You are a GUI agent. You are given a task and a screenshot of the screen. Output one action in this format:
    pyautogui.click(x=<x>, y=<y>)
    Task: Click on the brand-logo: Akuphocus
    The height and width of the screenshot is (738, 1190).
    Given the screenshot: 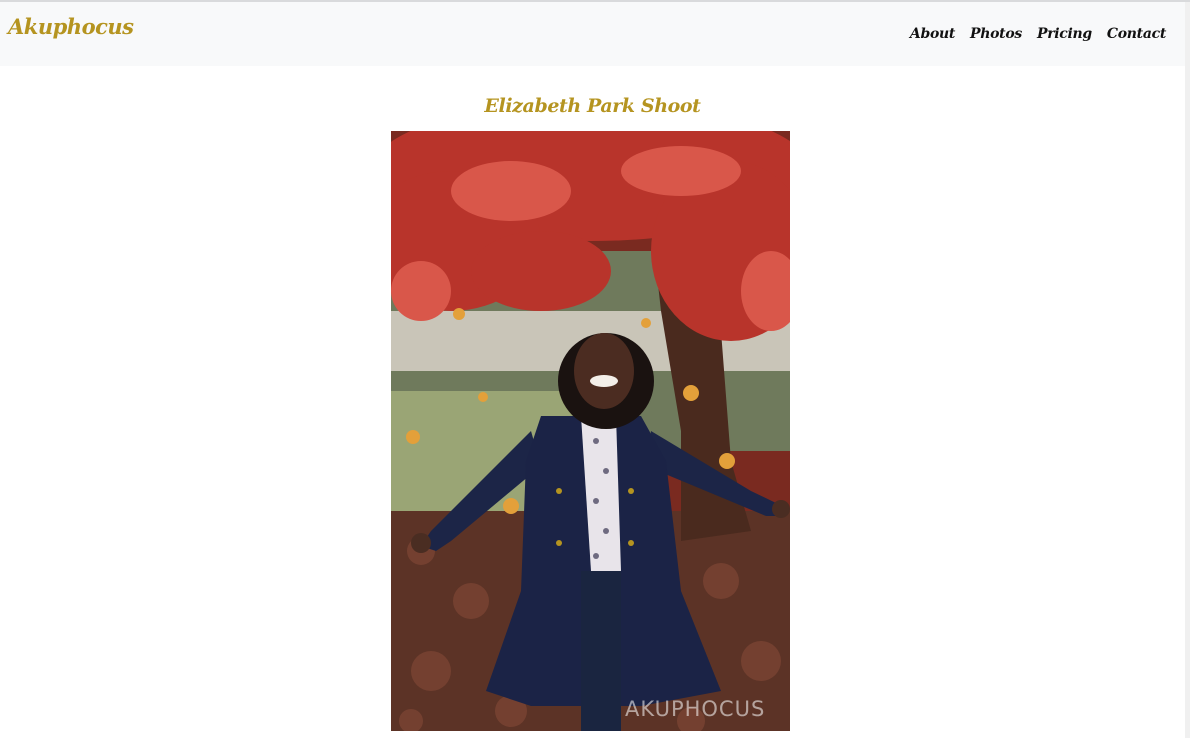 What is the action you would take?
    pyautogui.click(x=71, y=26)
    